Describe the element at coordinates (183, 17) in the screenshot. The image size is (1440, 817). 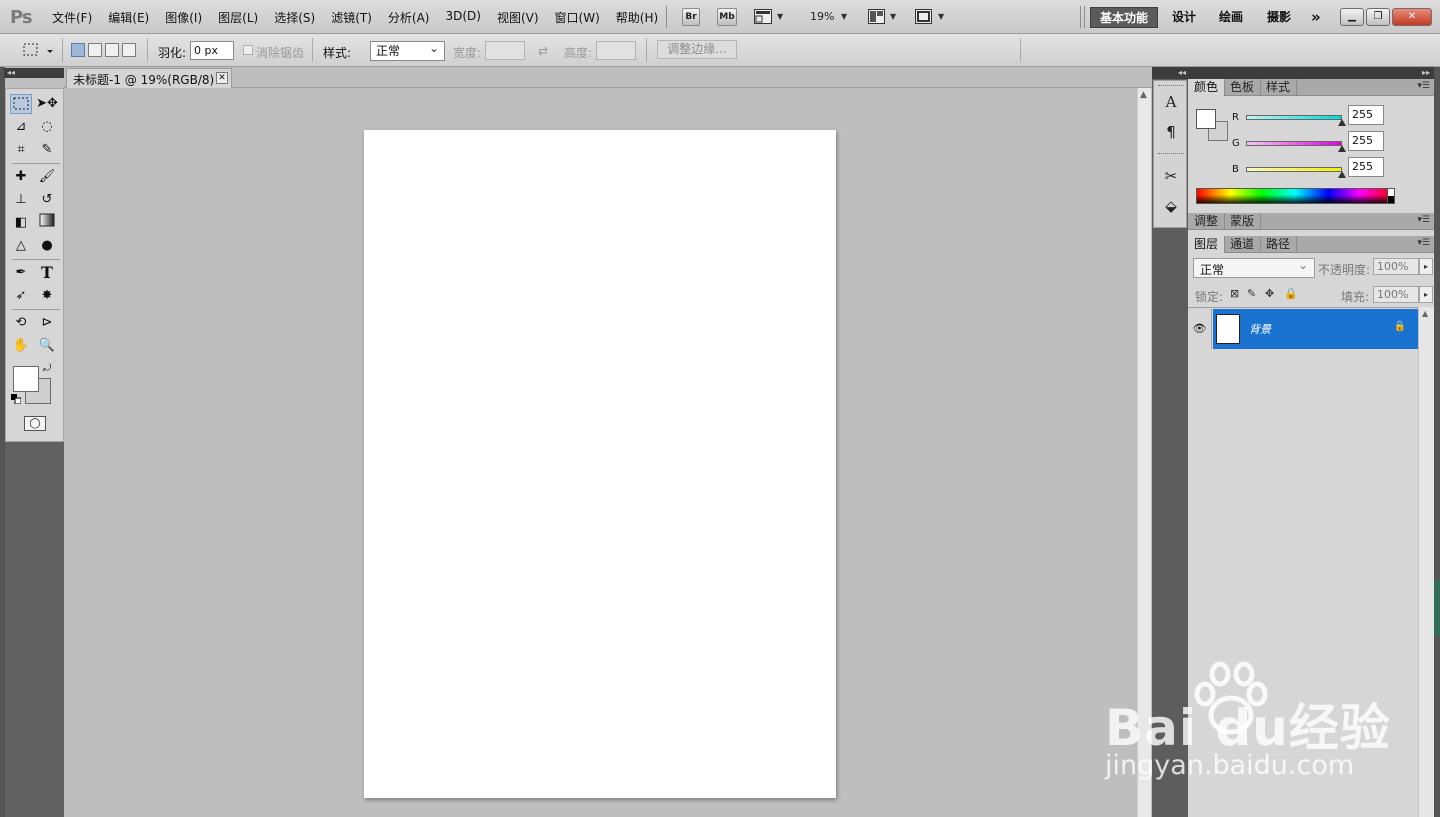
I see `menu-image: 图像(I)` at that location.